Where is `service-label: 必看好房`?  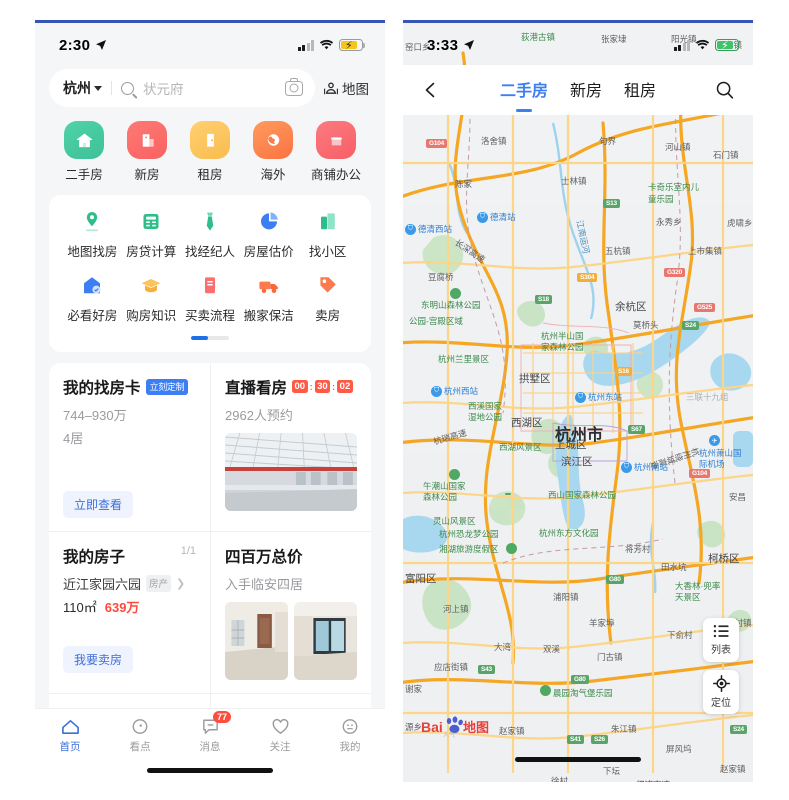
service-label: 必看好房 is located at coordinates (92, 316).